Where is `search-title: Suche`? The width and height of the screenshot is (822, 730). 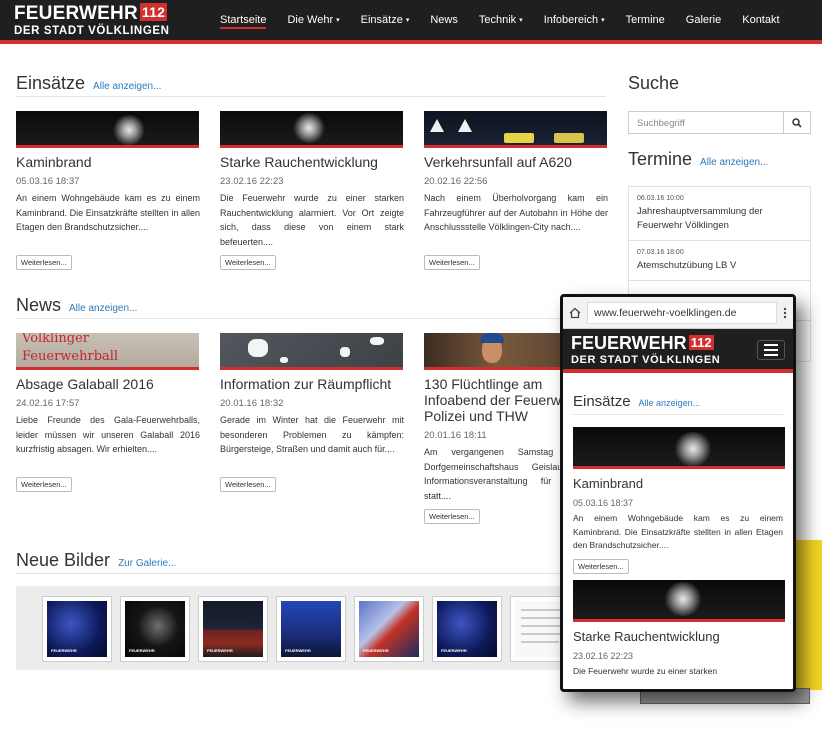 search-title: Suche is located at coordinates (654, 83).